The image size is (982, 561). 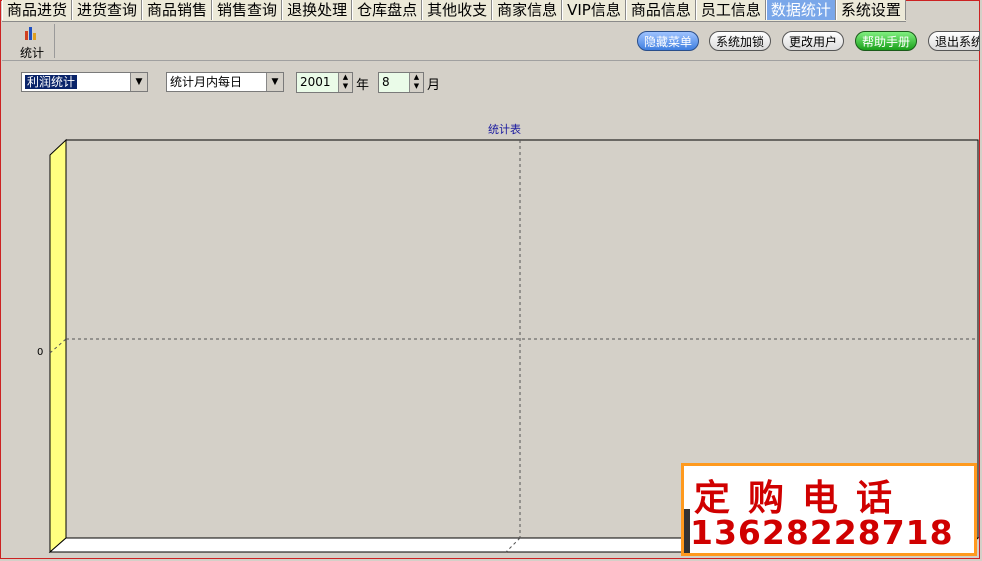 What do you see at coordinates (58, 346) in the screenshot?
I see `chart-left-wall` at bounding box center [58, 346].